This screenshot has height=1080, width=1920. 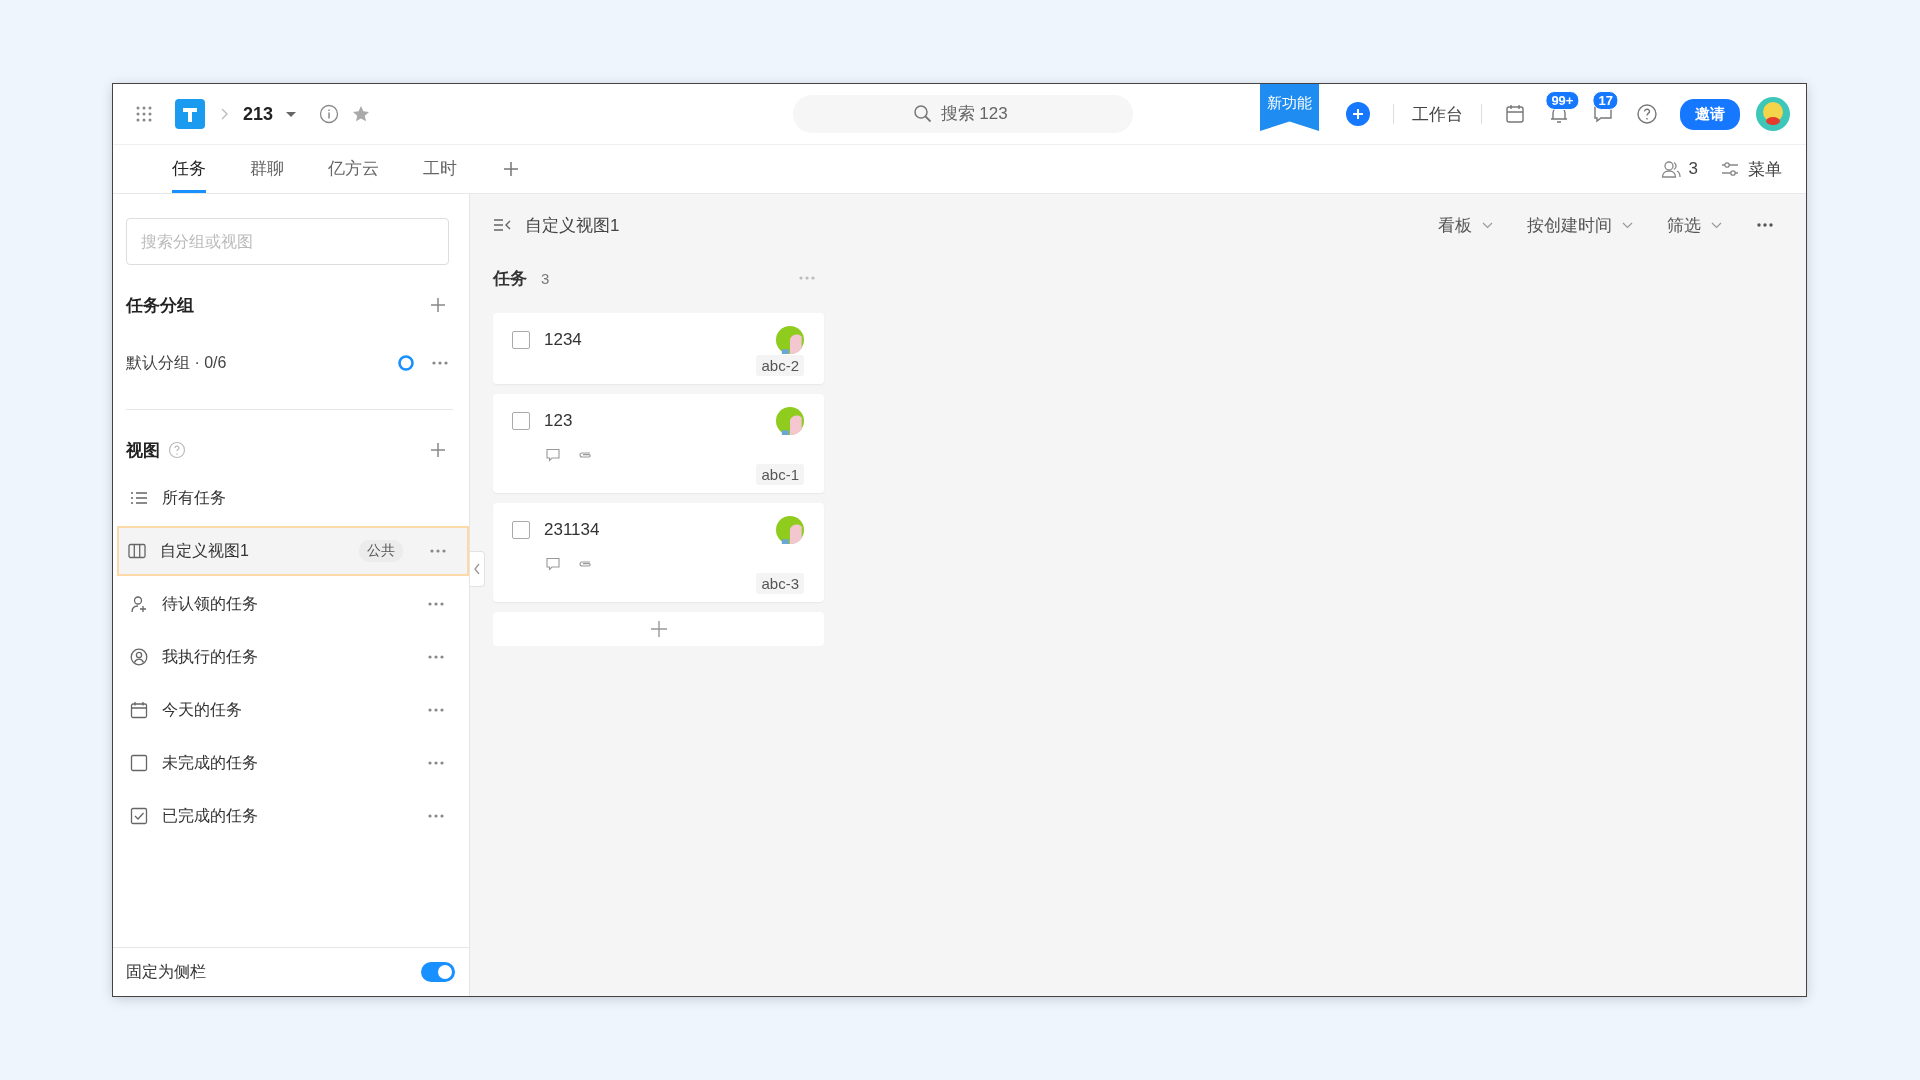 What do you see at coordinates (329, 114) in the screenshot?
I see `info-icon` at bounding box center [329, 114].